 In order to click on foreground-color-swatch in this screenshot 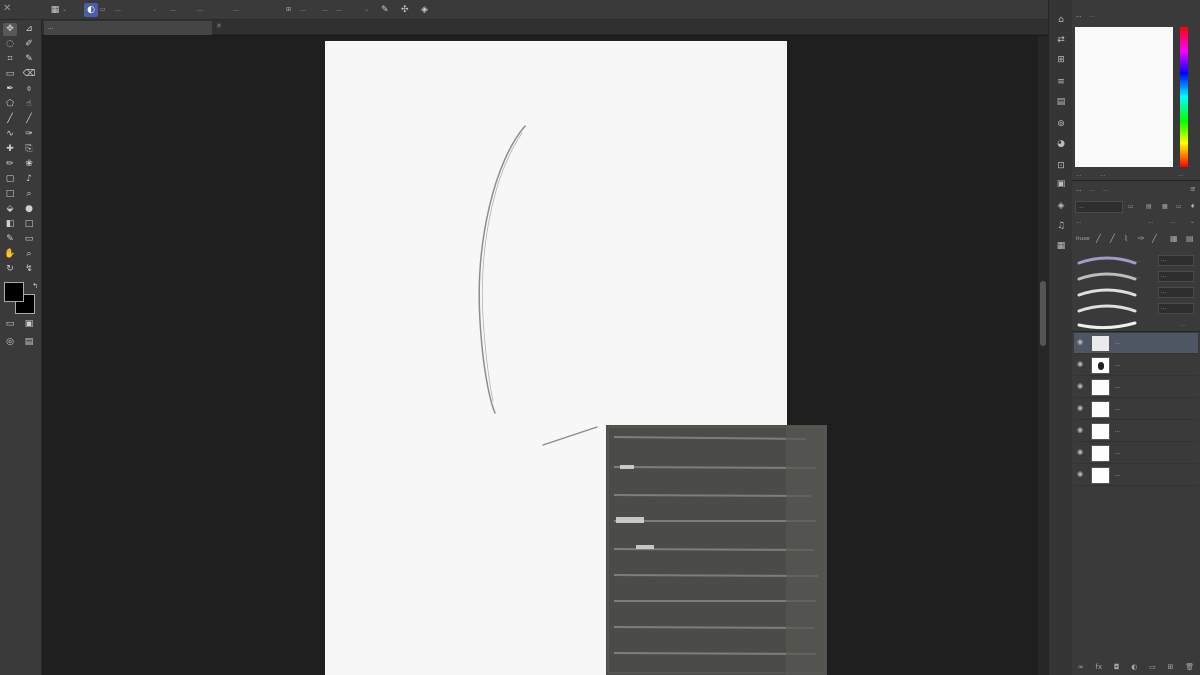, I will do `click(14, 292)`.